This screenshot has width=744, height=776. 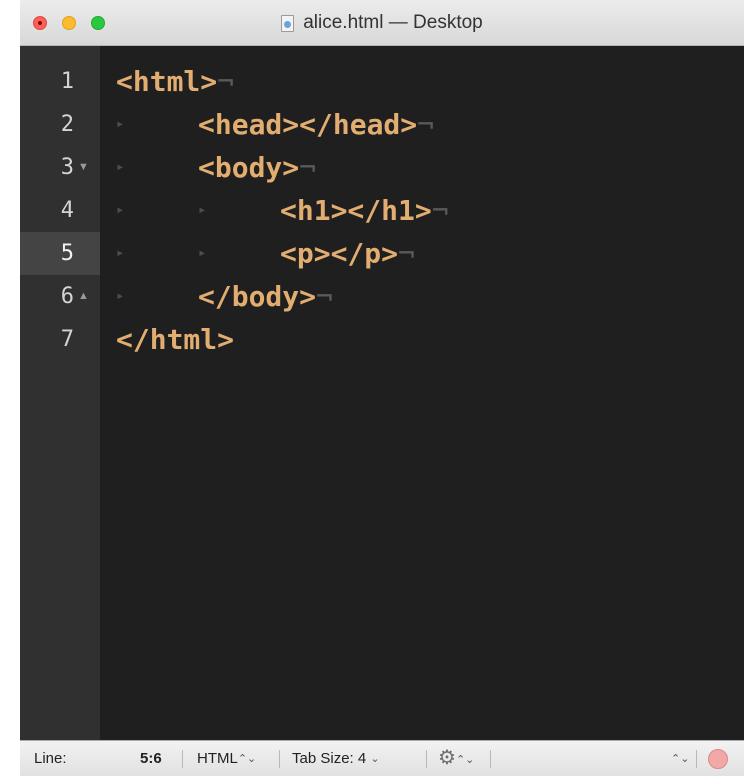 What do you see at coordinates (67, 339) in the screenshot?
I see `line-number: 7` at bounding box center [67, 339].